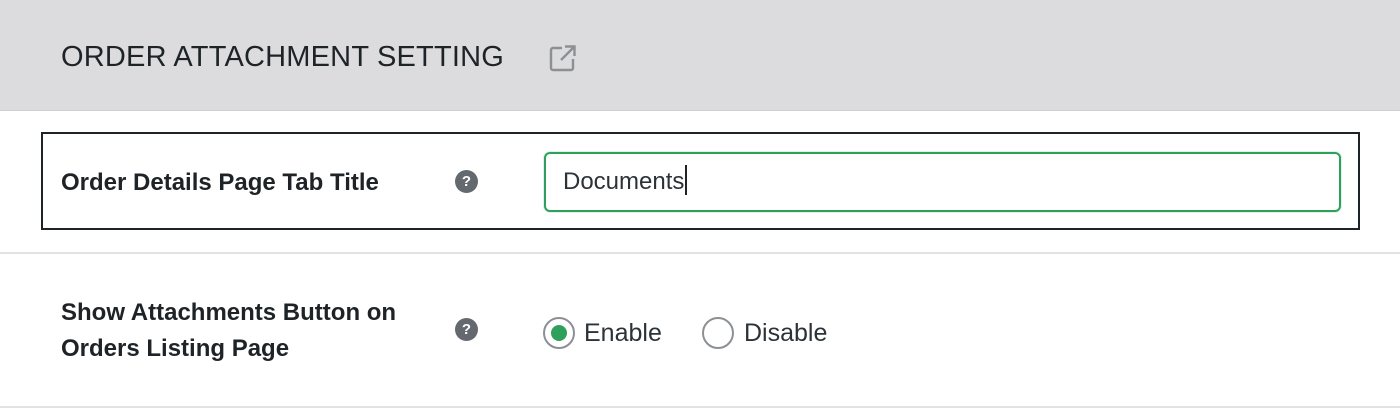 The width and height of the screenshot is (1400, 416). I want to click on attachments-button-label-line2: Orders Listing Page, so click(175, 348).